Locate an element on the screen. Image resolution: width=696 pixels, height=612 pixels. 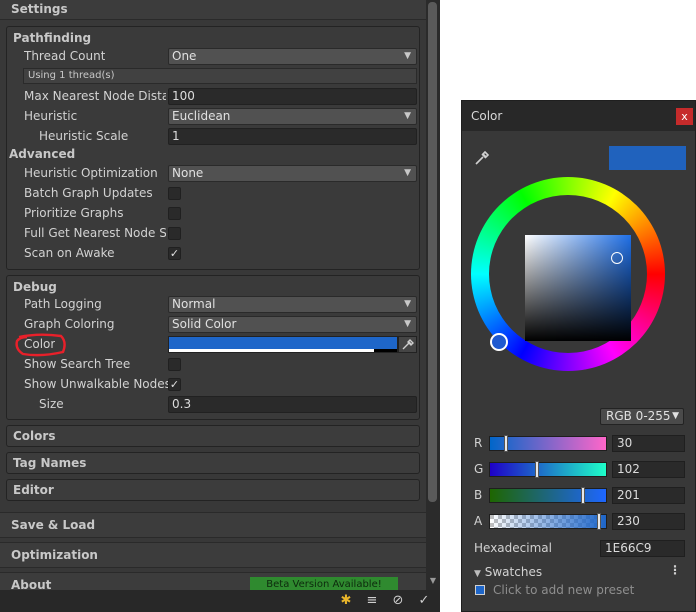
graph-coloring-label: Graph Coloring is located at coordinates (69, 324).